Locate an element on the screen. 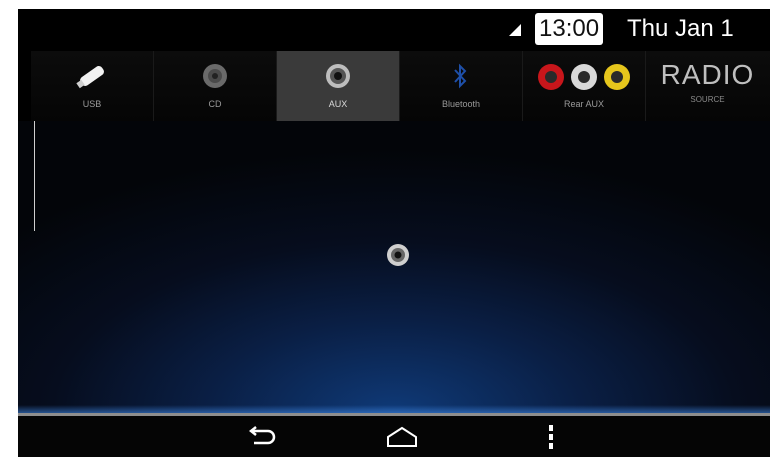 This screenshot has height=457, width=772. usb-icon is located at coordinates (90, 77).